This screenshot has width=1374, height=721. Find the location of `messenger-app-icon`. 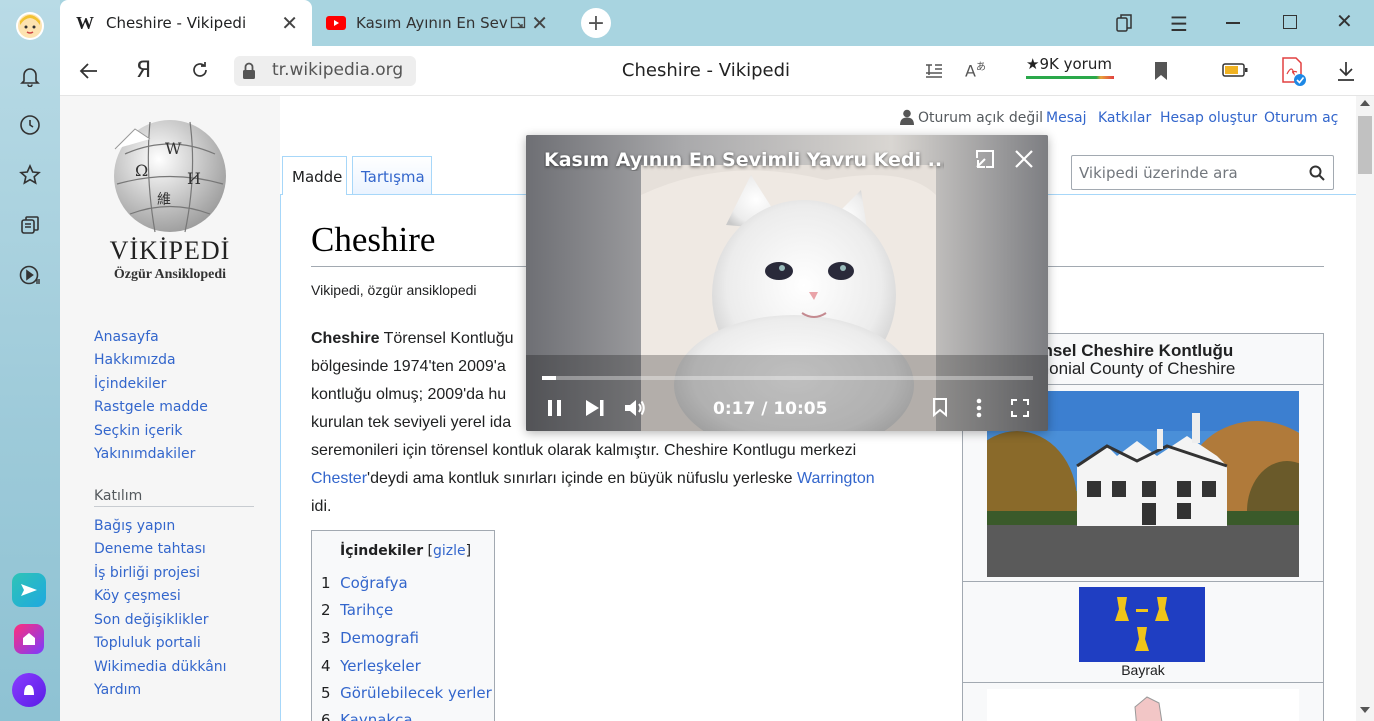

messenger-app-icon is located at coordinates (29, 590).